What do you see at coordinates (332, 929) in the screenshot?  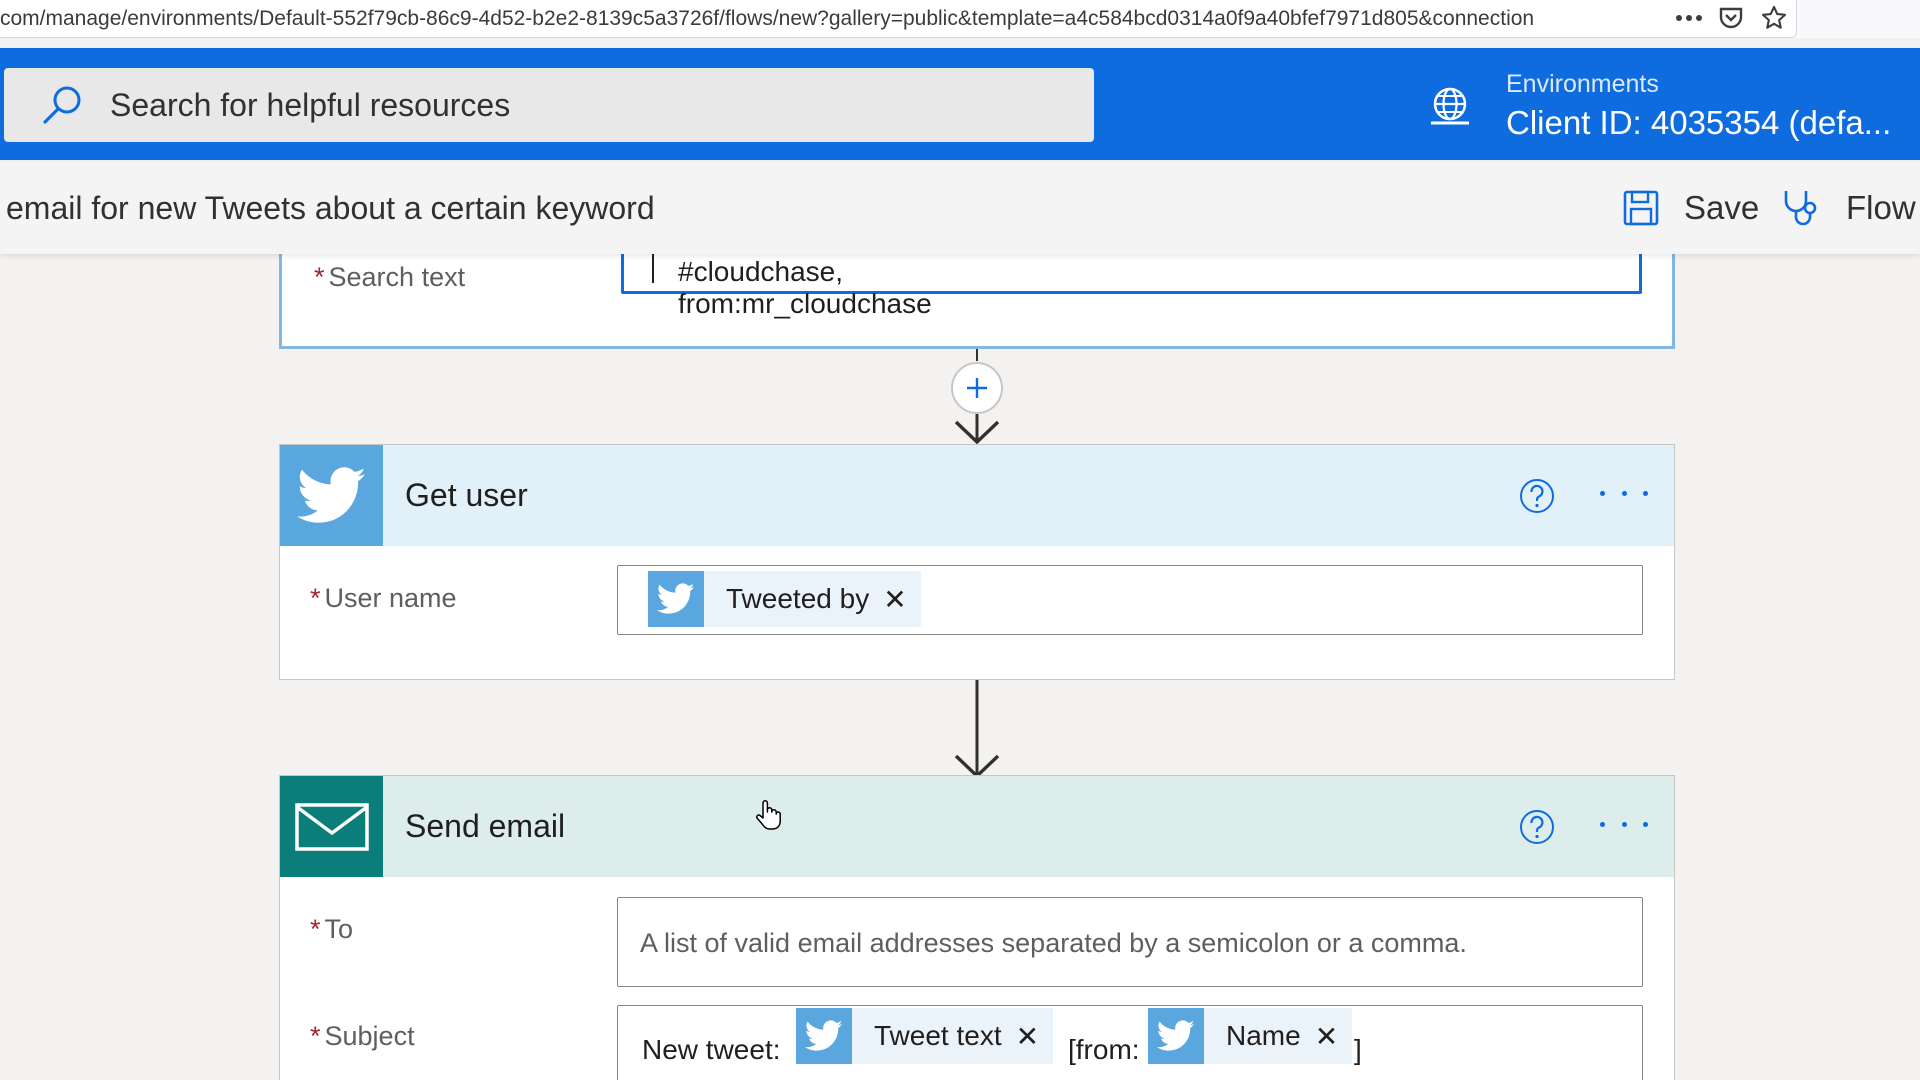 I see `to-label: * To` at bounding box center [332, 929].